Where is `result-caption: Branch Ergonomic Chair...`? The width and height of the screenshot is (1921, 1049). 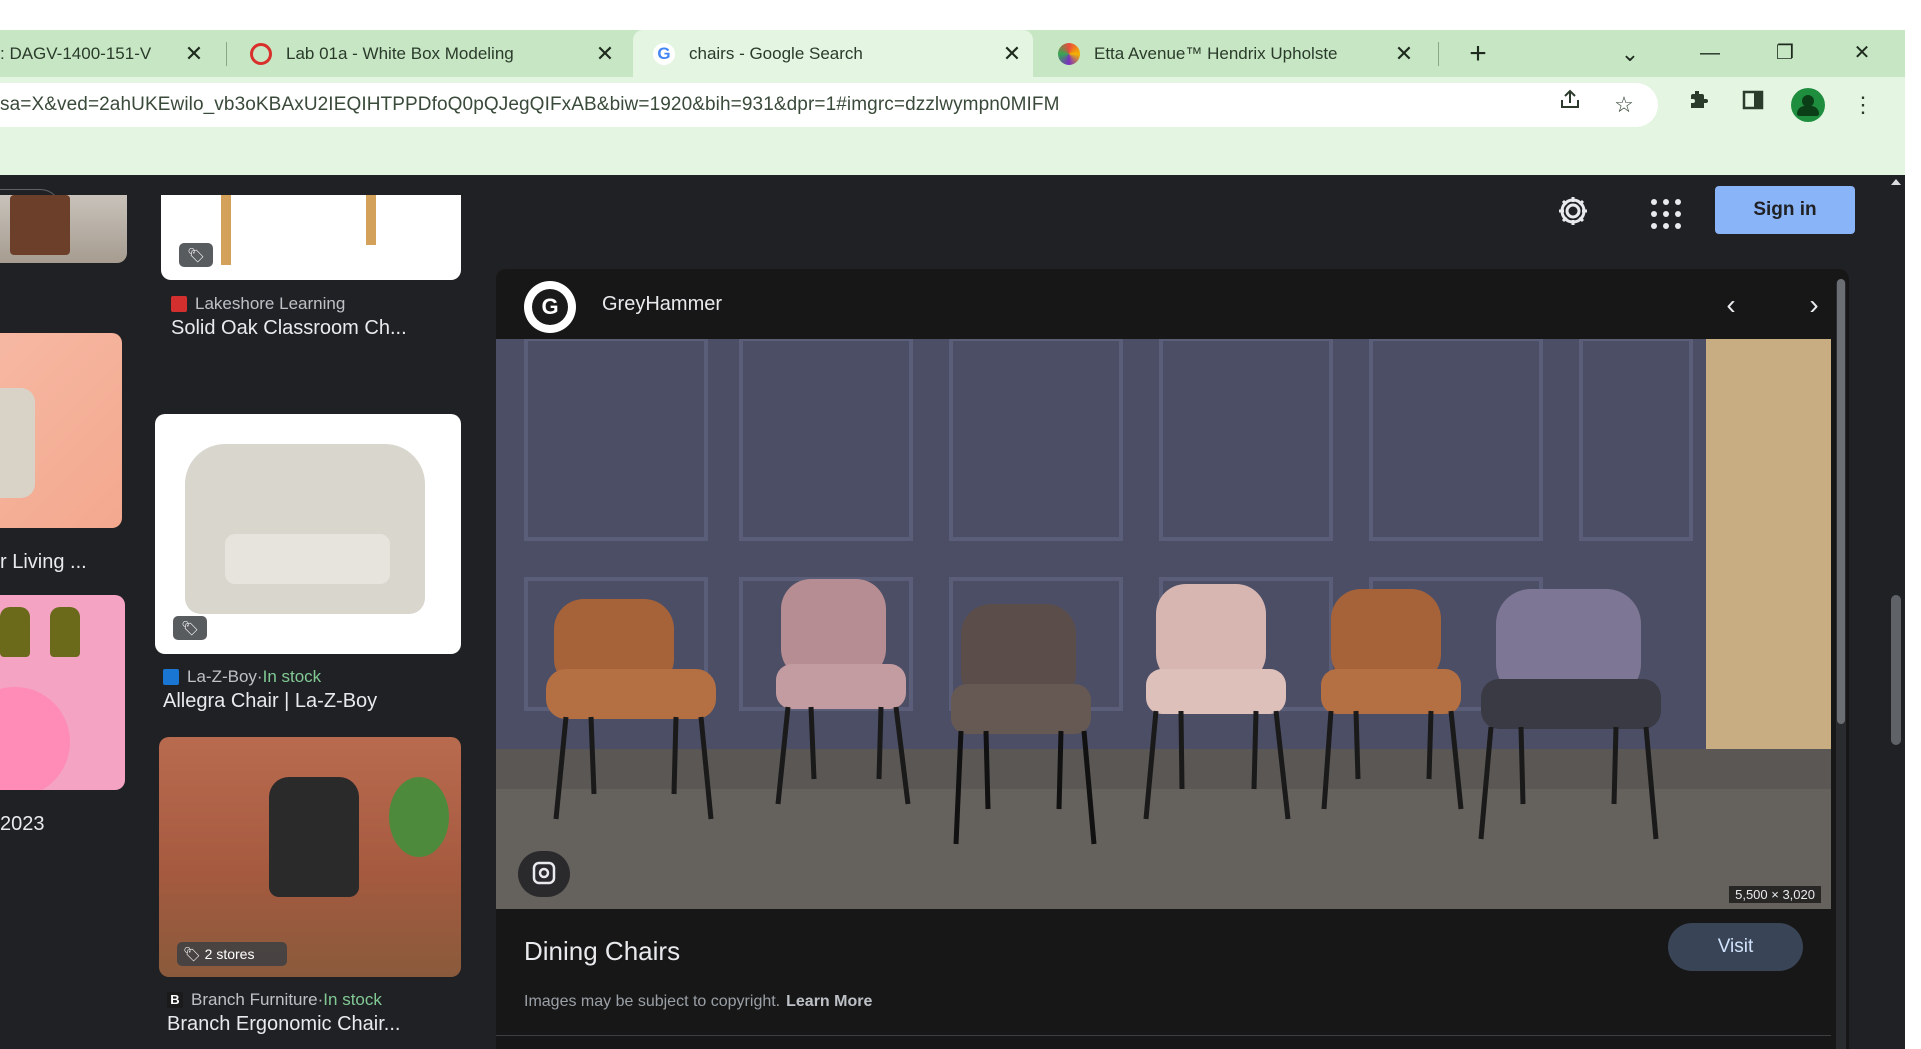
result-caption: Branch Ergonomic Chair... is located at coordinates (312, 1024).